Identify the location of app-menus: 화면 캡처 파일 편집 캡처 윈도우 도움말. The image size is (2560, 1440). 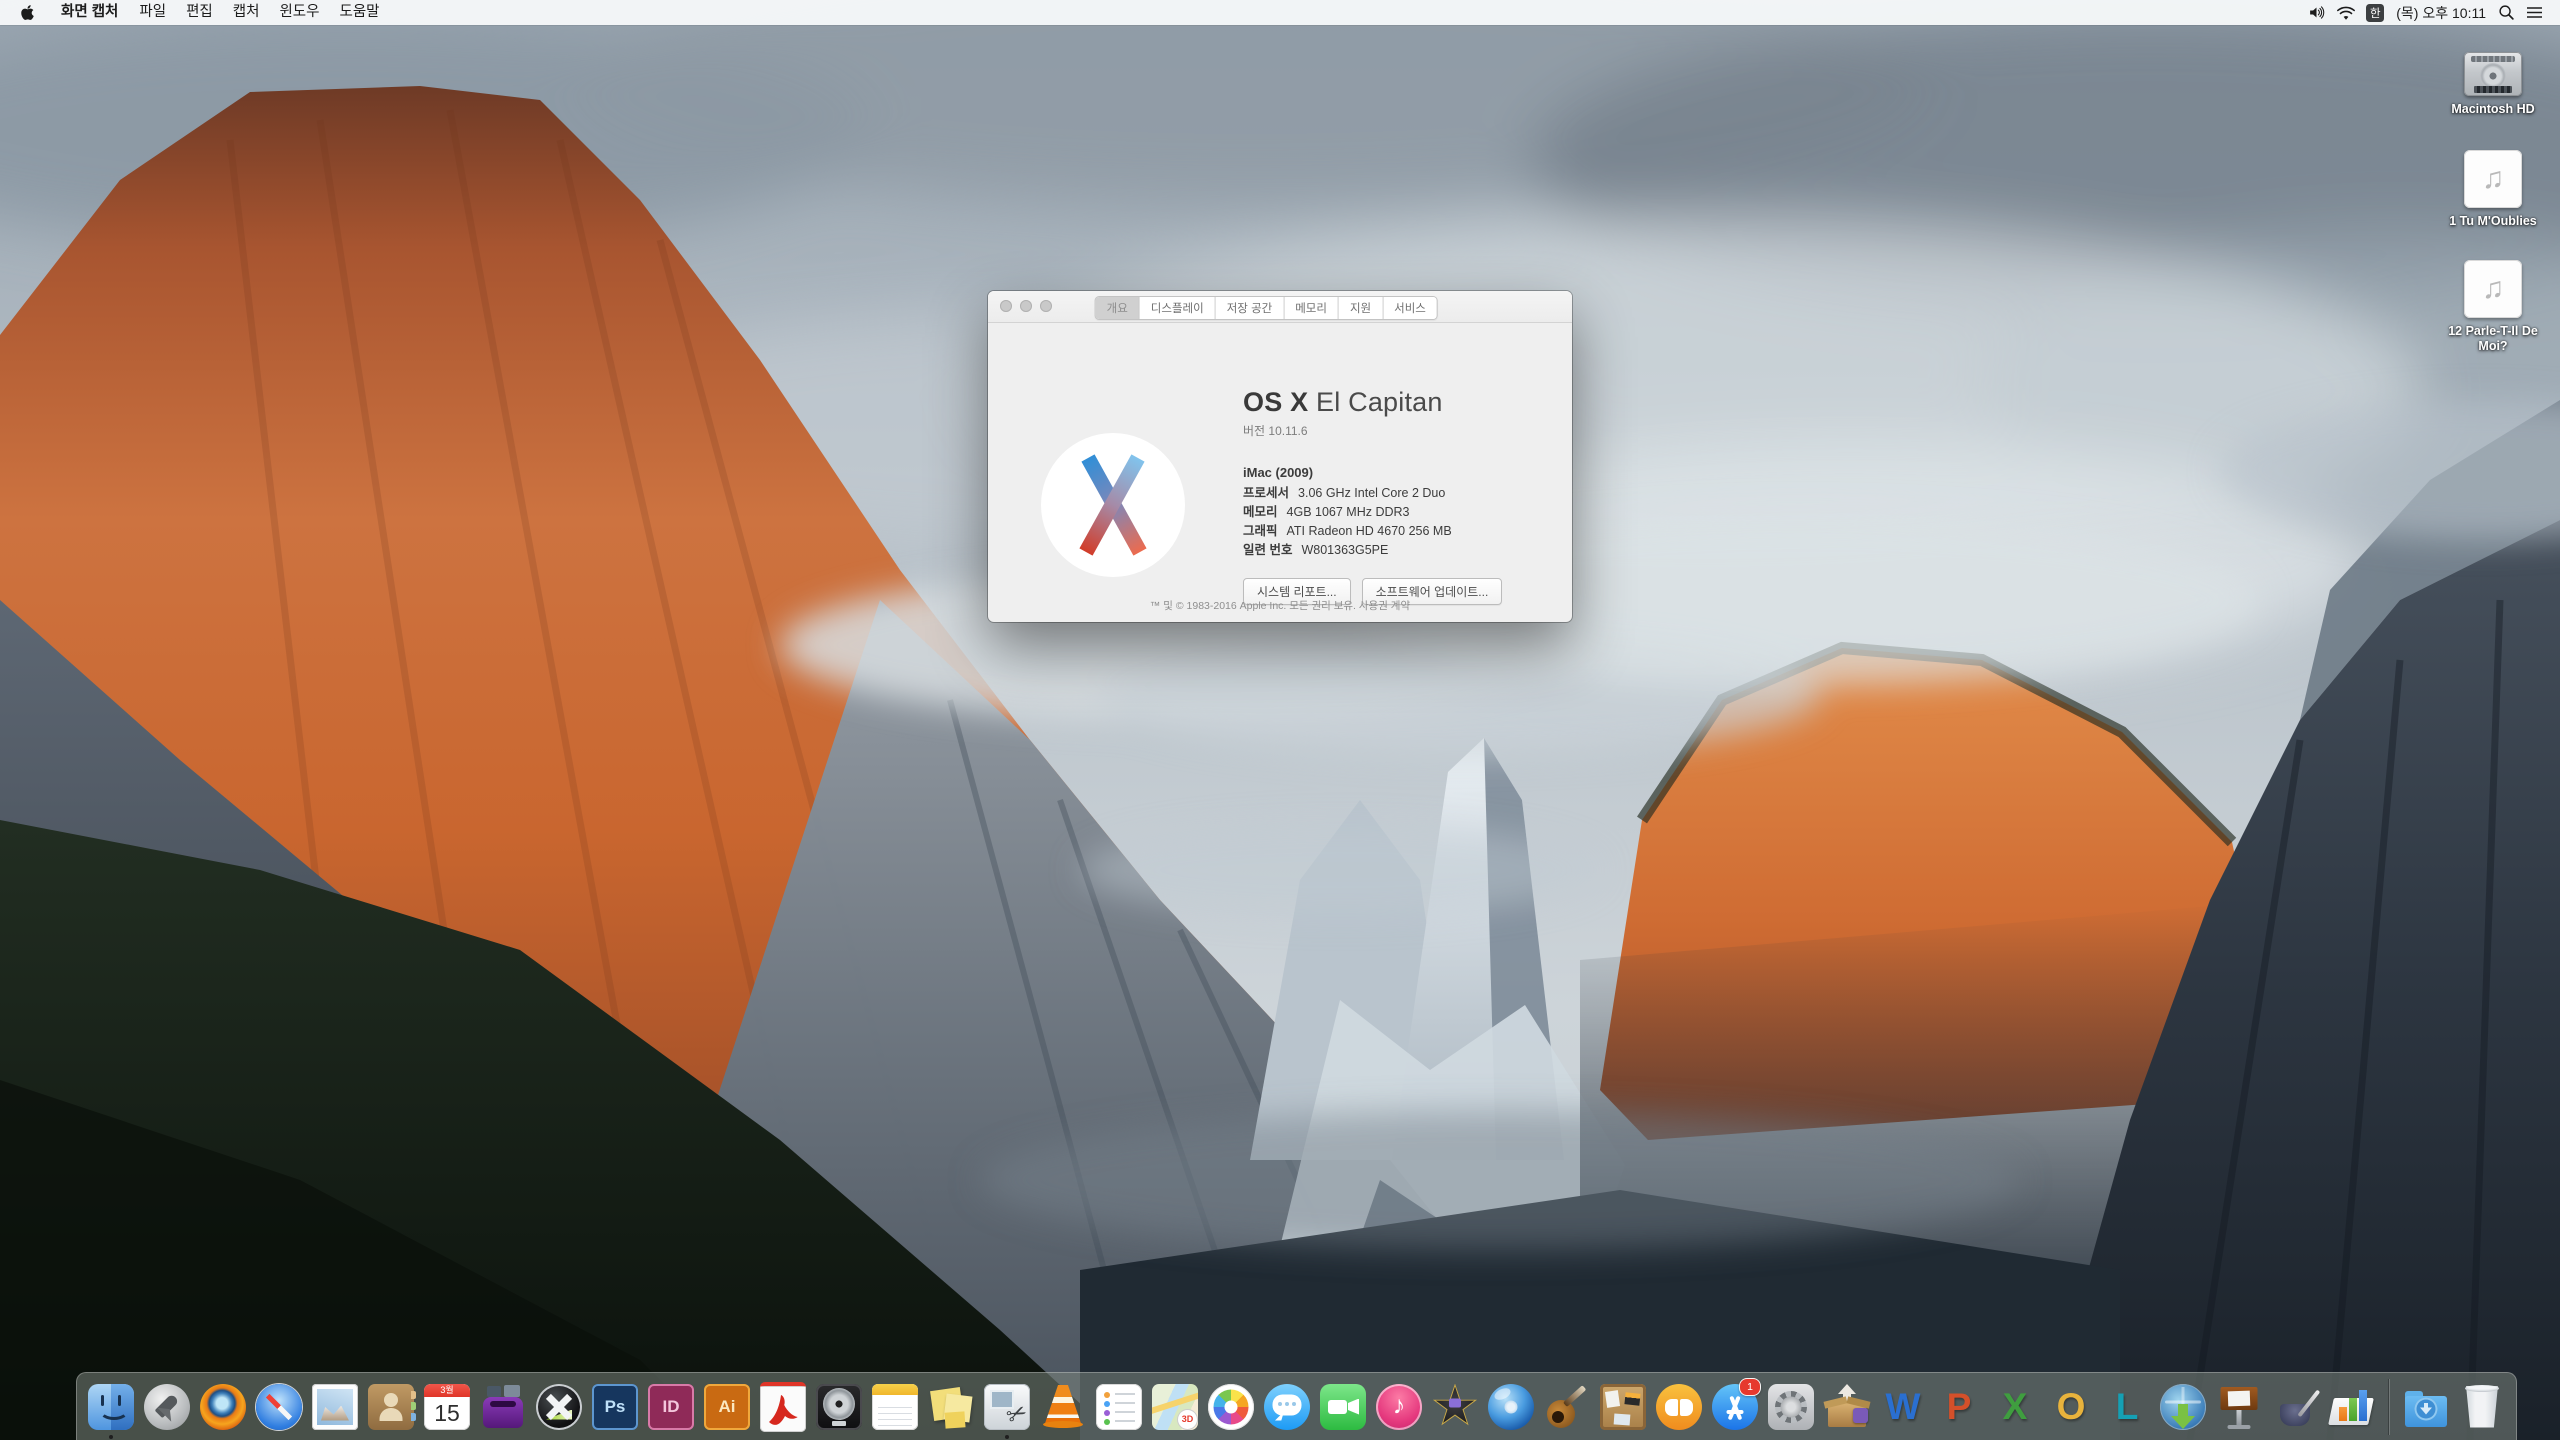
(220, 12).